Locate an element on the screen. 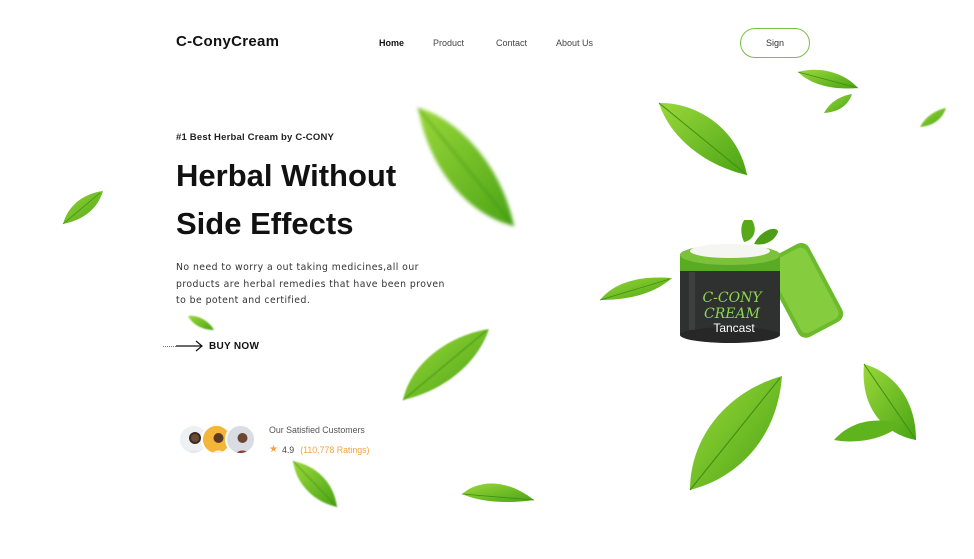 Image resolution: width=974 pixels, height=559 pixels. buy-now-button: BUY NOW is located at coordinates (211, 346).